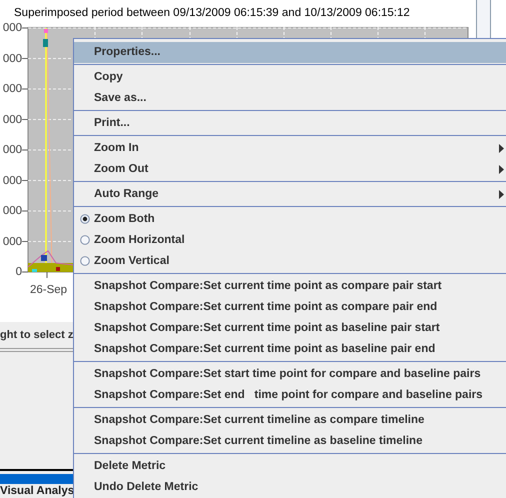 Image resolution: width=506 pixels, height=498 pixels. Describe the element at coordinates (49, 290) in the screenshot. I see `axis-label: 26-Sep` at that location.